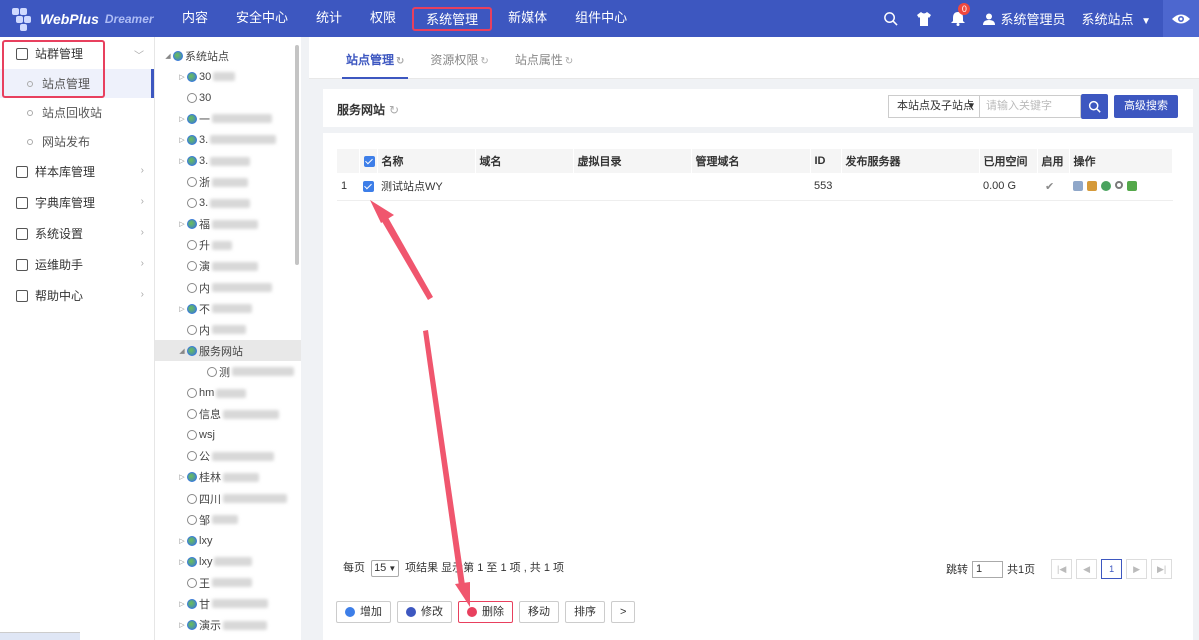 The image size is (1199, 640). Describe the element at coordinates (77, 295) in the screenshot. I see `sidebar-group-help: 帮助中心 ›` at that location.